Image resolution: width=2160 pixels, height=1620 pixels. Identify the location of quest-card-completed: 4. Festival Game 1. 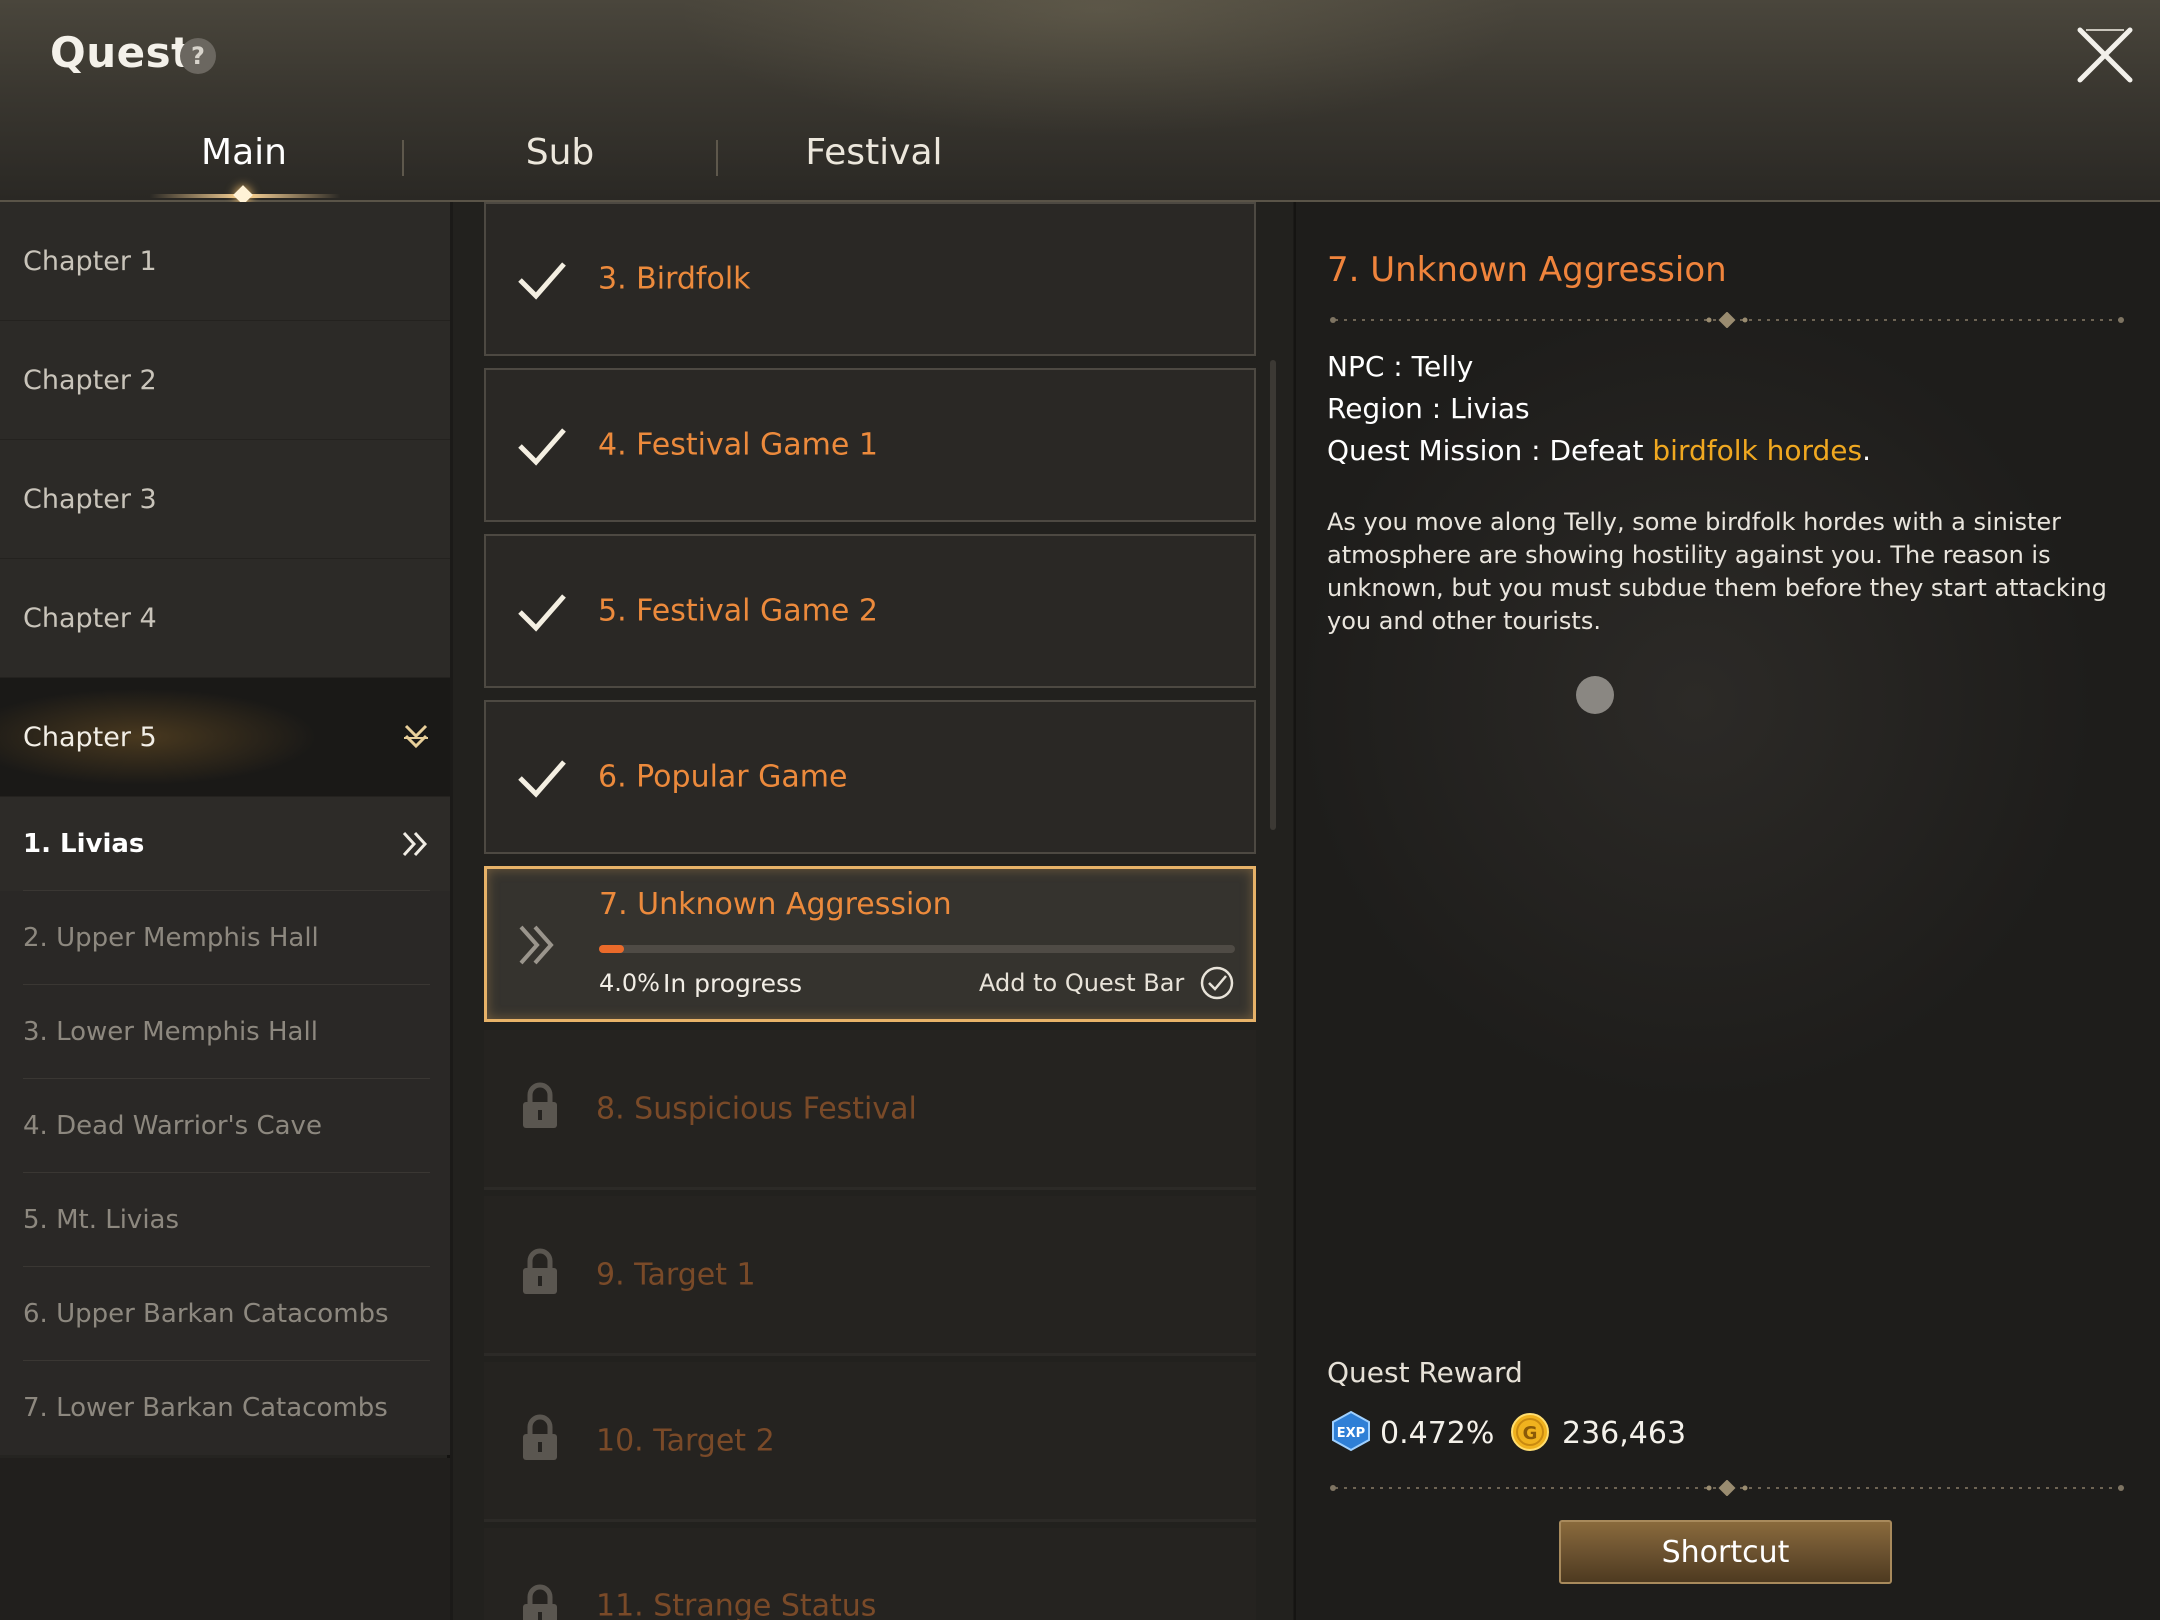
(870, 445).